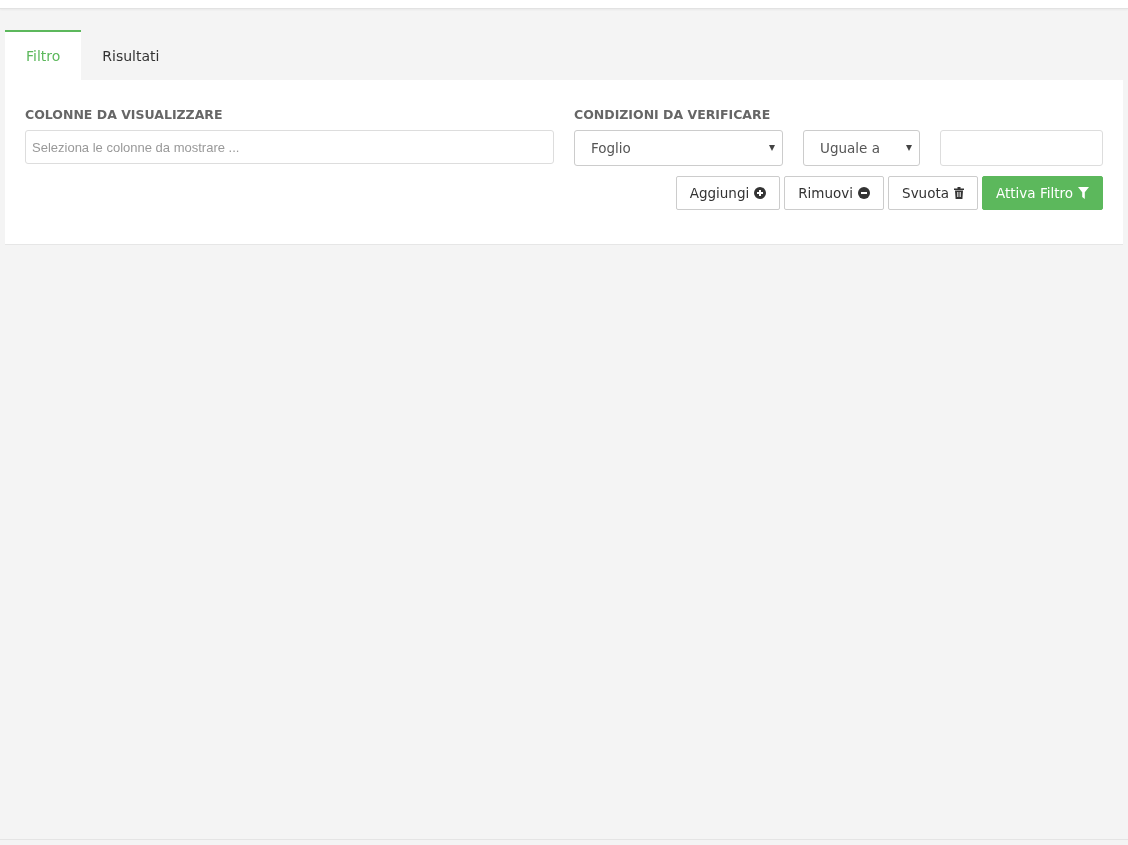 The height and width of the screenshot is (845, 1128). I want to click on operator-select: Uguale a, so click(861, 148).